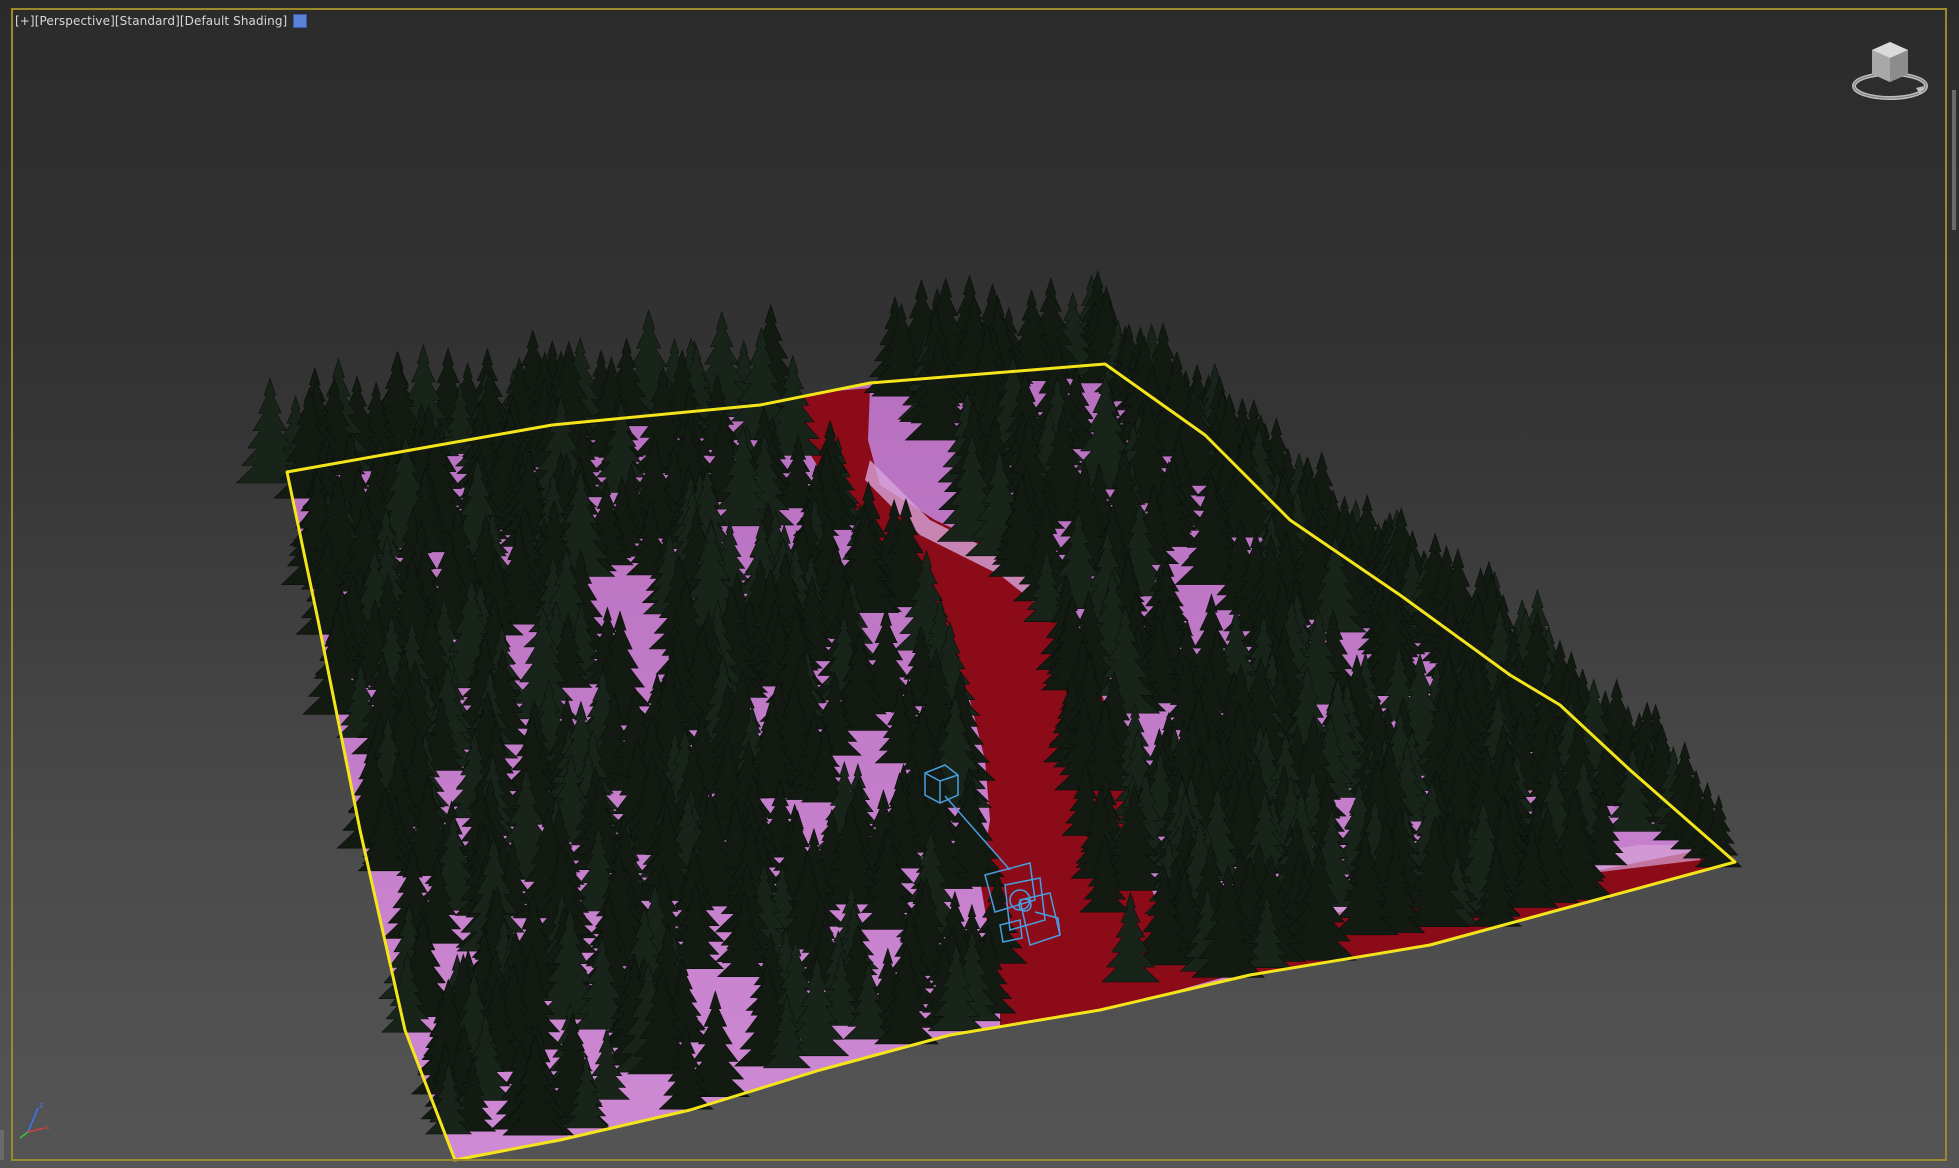 This screenshot has height=1168, width=1959. Describe the element at coordinates (1890, 73) in the screenshot. I see `viewcube-icon` at that location.